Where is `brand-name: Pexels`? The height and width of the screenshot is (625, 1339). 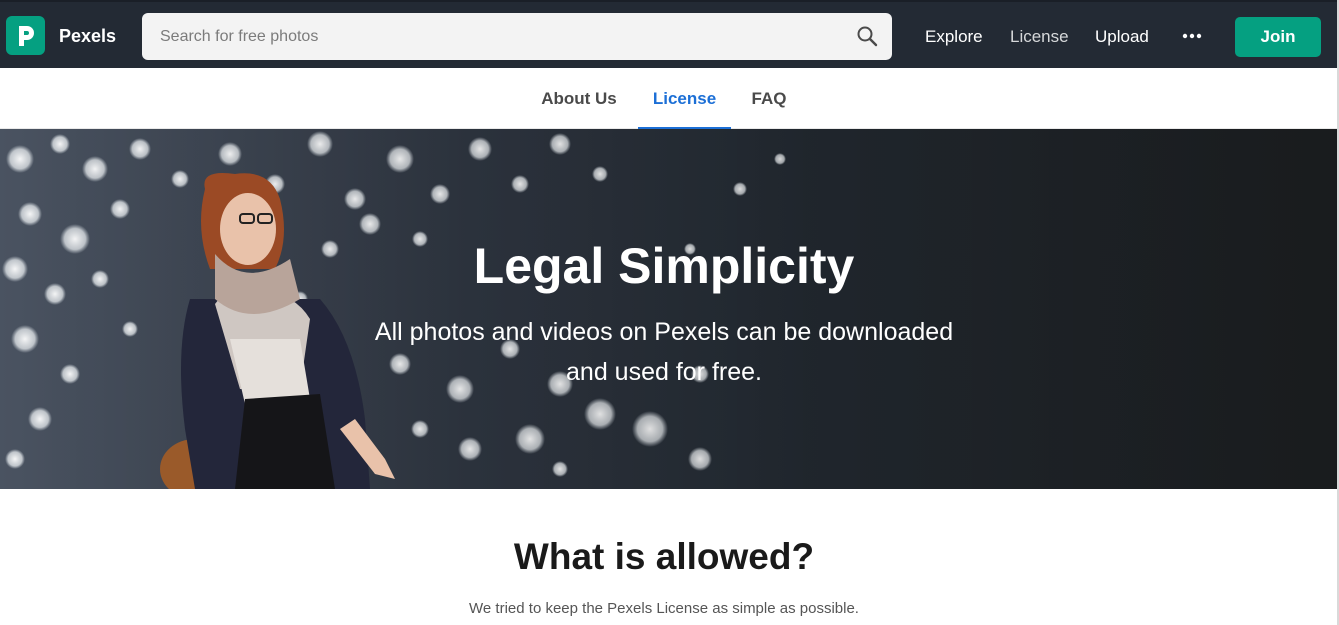
brand-name: Pexels is located at coordinates (87, 36).